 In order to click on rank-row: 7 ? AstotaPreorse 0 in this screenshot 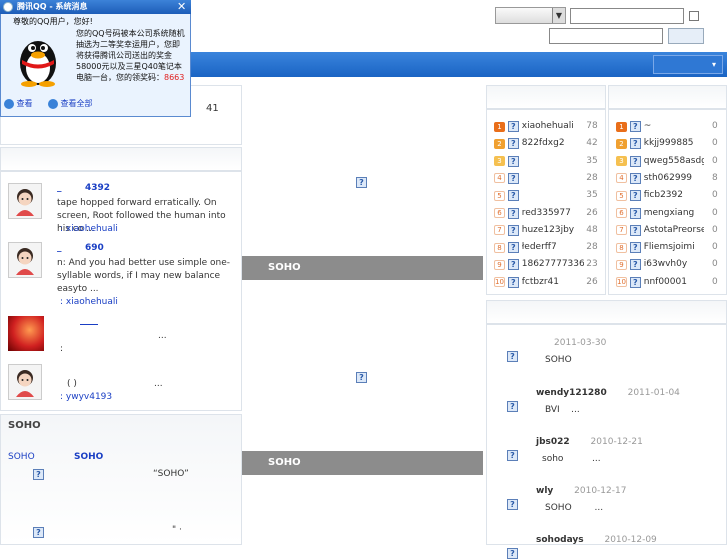, I will do `click(668, 230)`.